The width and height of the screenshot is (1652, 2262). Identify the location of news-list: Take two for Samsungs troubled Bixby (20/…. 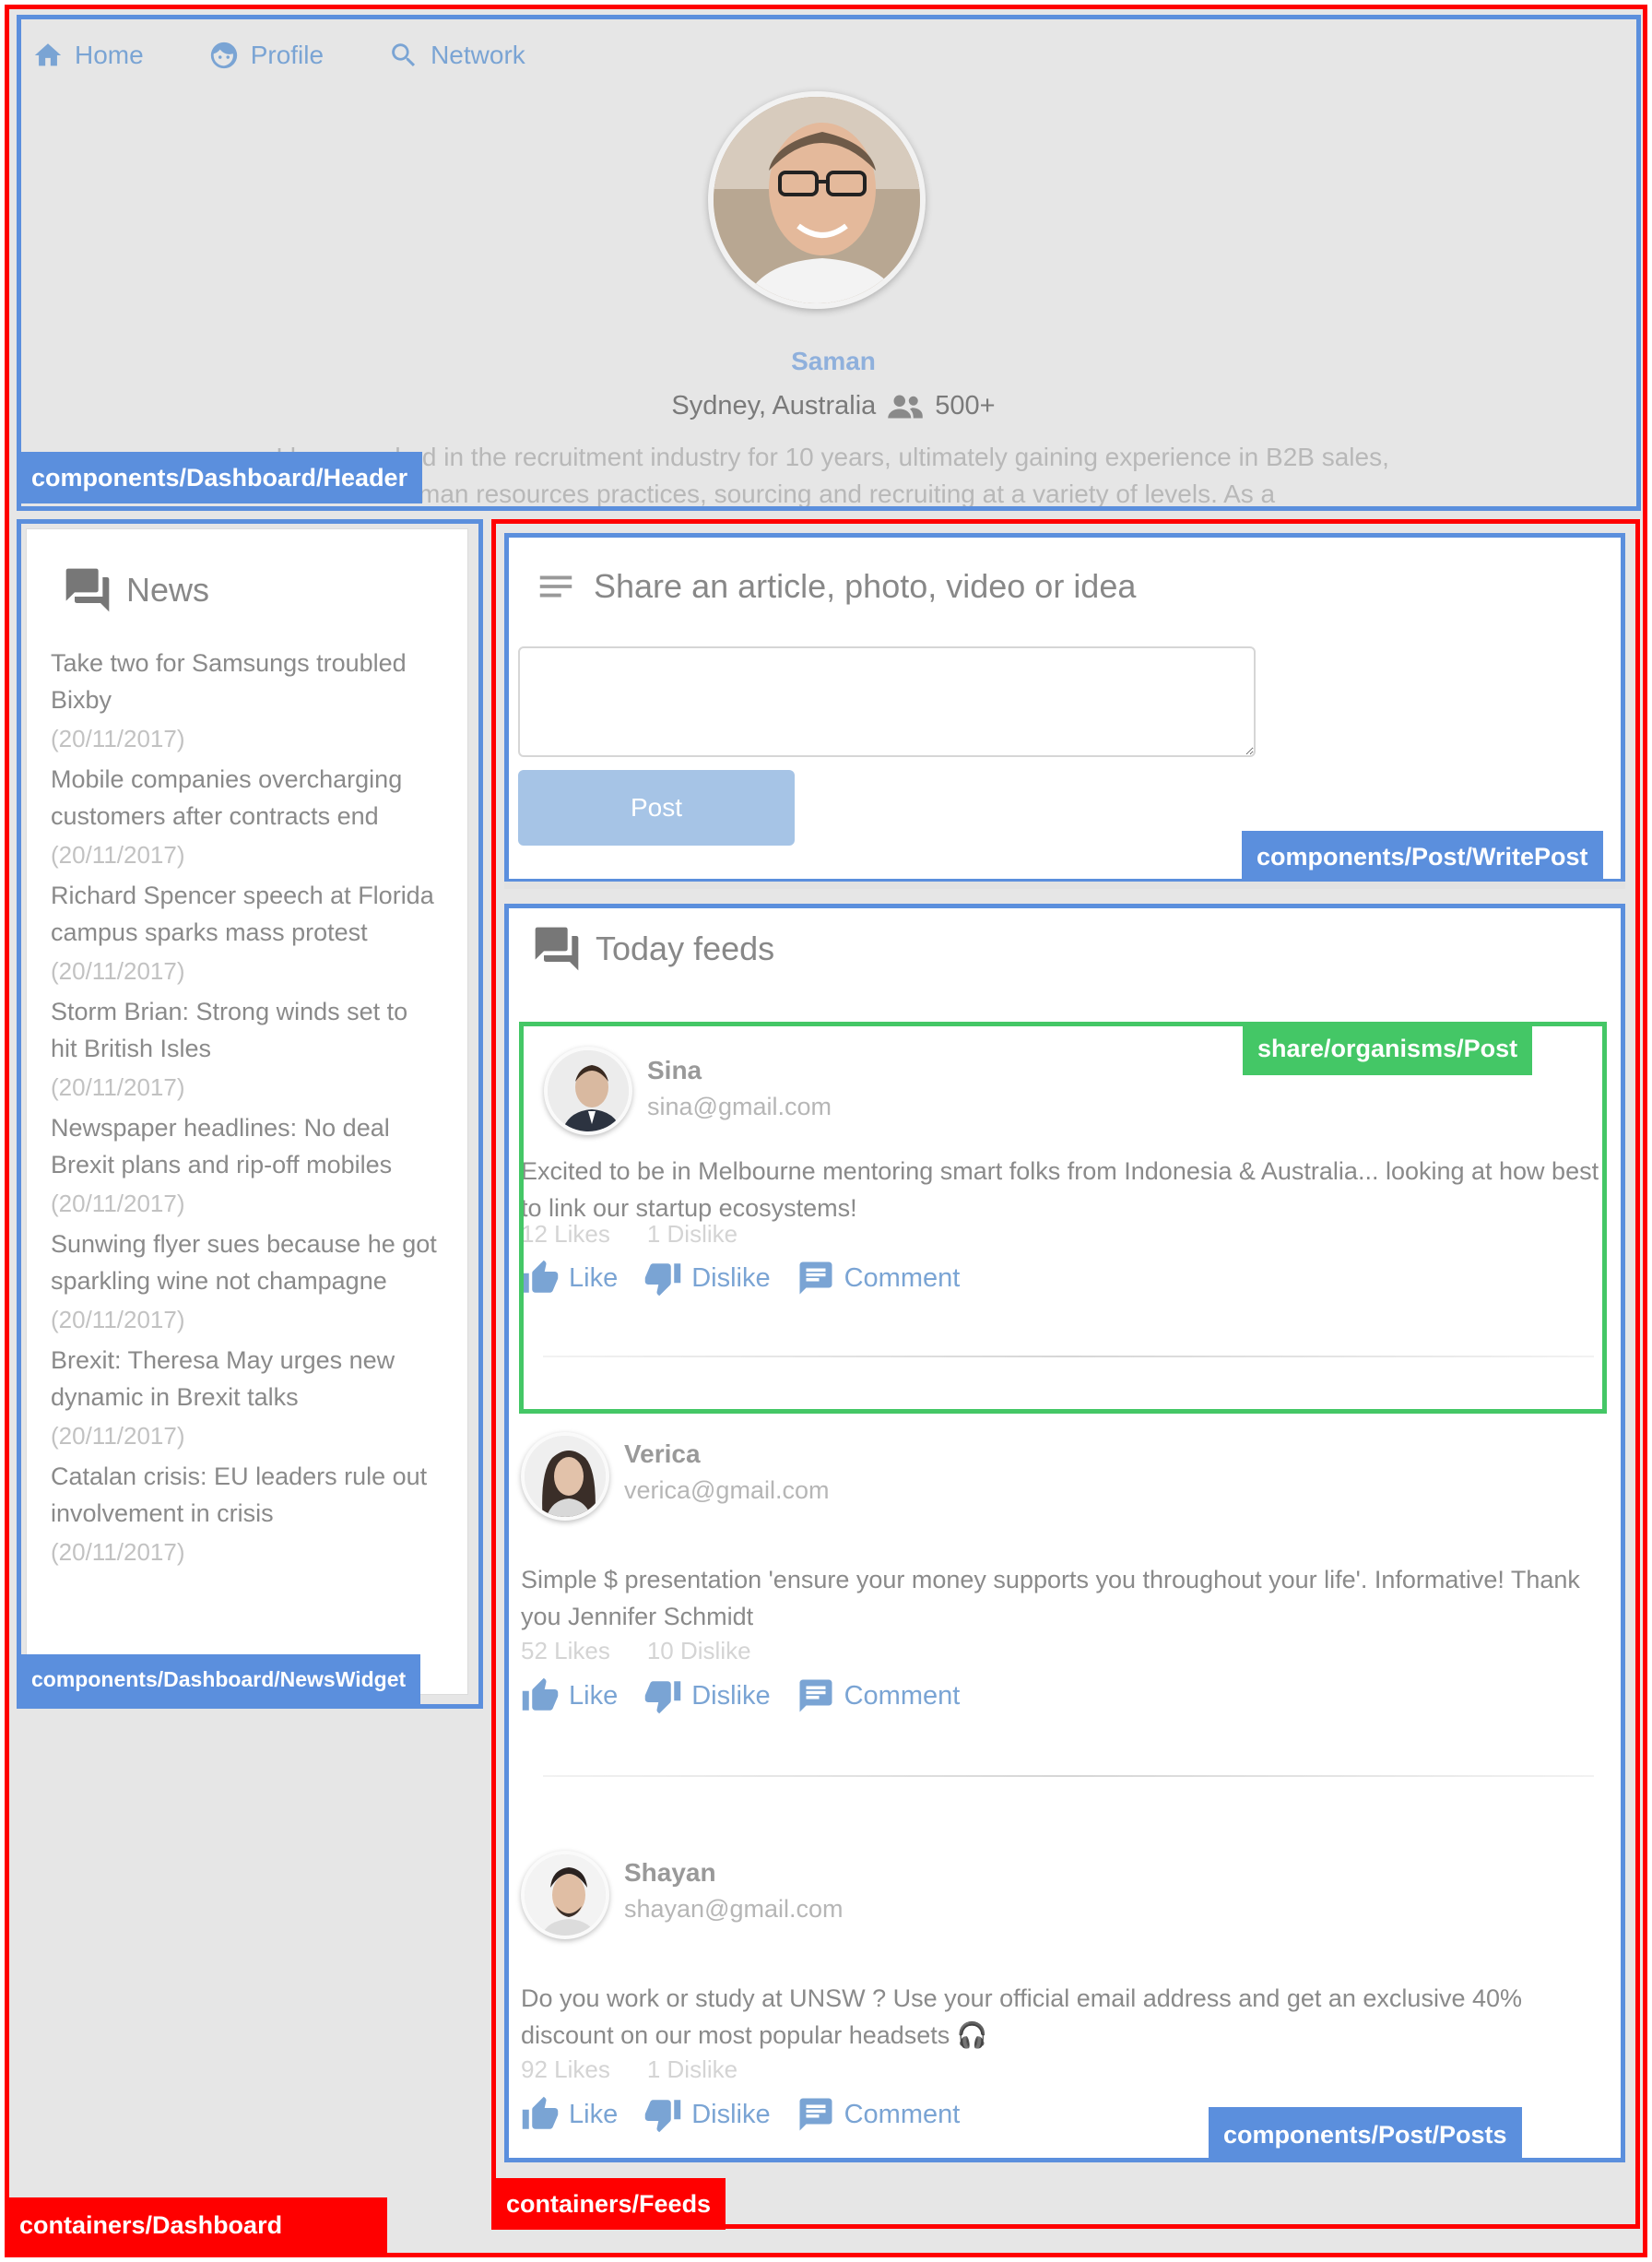
(244, 1110).